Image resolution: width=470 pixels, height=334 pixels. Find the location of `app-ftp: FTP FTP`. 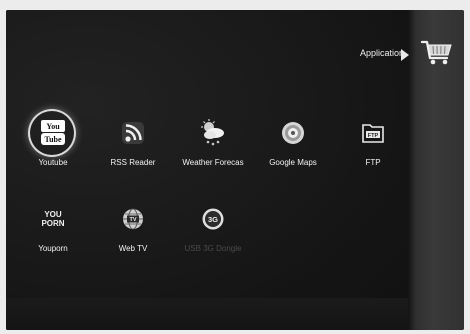

app-ftp: FTP FTP is located at coordinates (373, 142).